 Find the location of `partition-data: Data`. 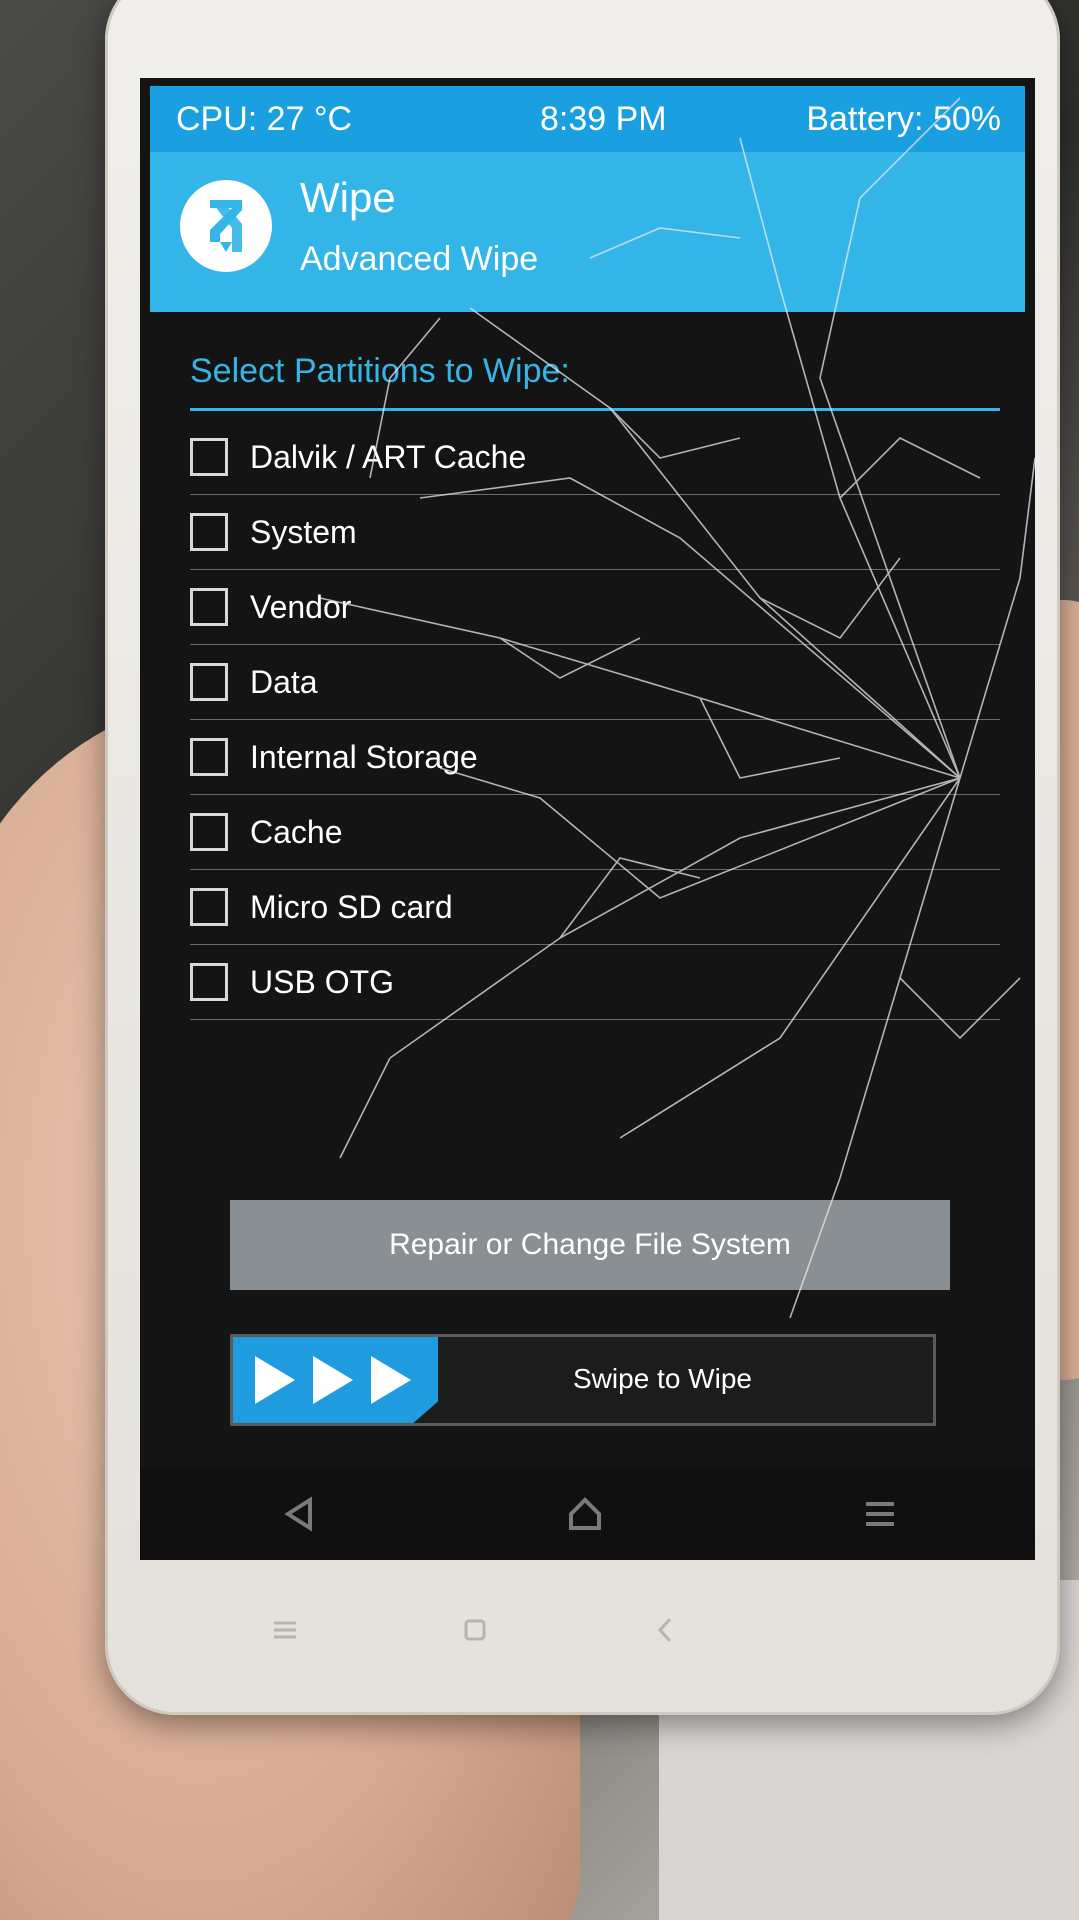

partition-data: Data is located at coordinates (595, 682).